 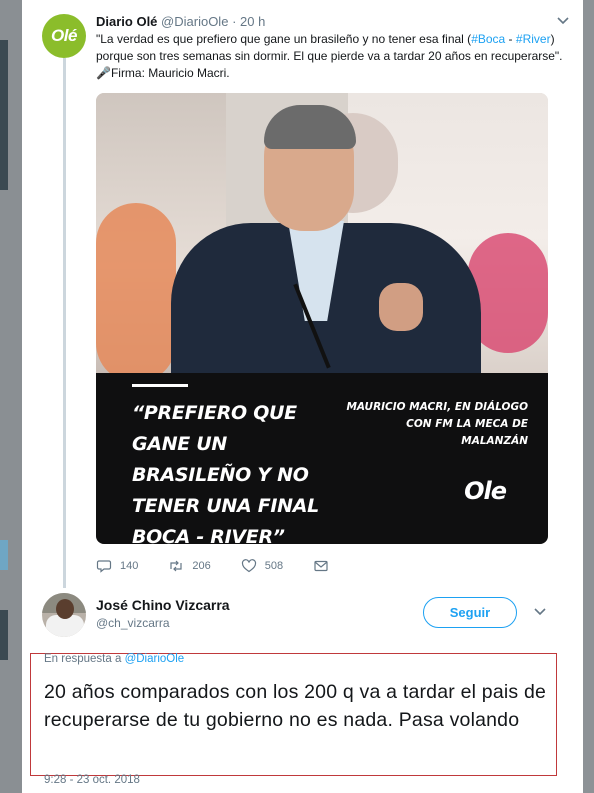 I want to click on retweet-button: 206, so click(x=189, y=566).